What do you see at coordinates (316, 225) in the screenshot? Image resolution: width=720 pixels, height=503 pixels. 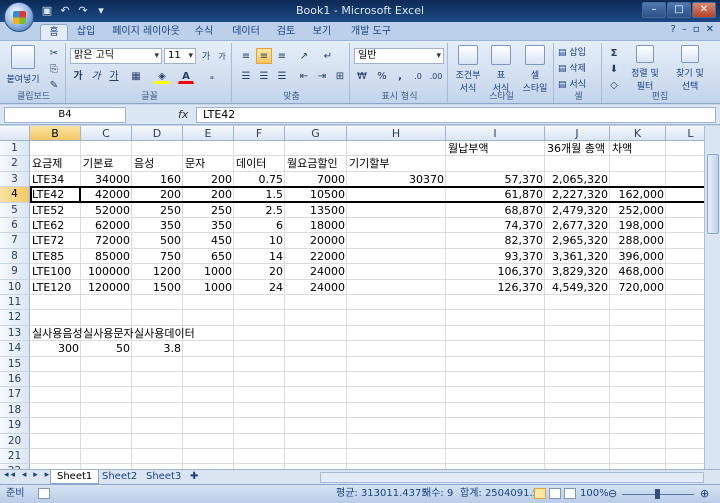 I see `cell-g6: 18000` at bounding box center [316, 225].